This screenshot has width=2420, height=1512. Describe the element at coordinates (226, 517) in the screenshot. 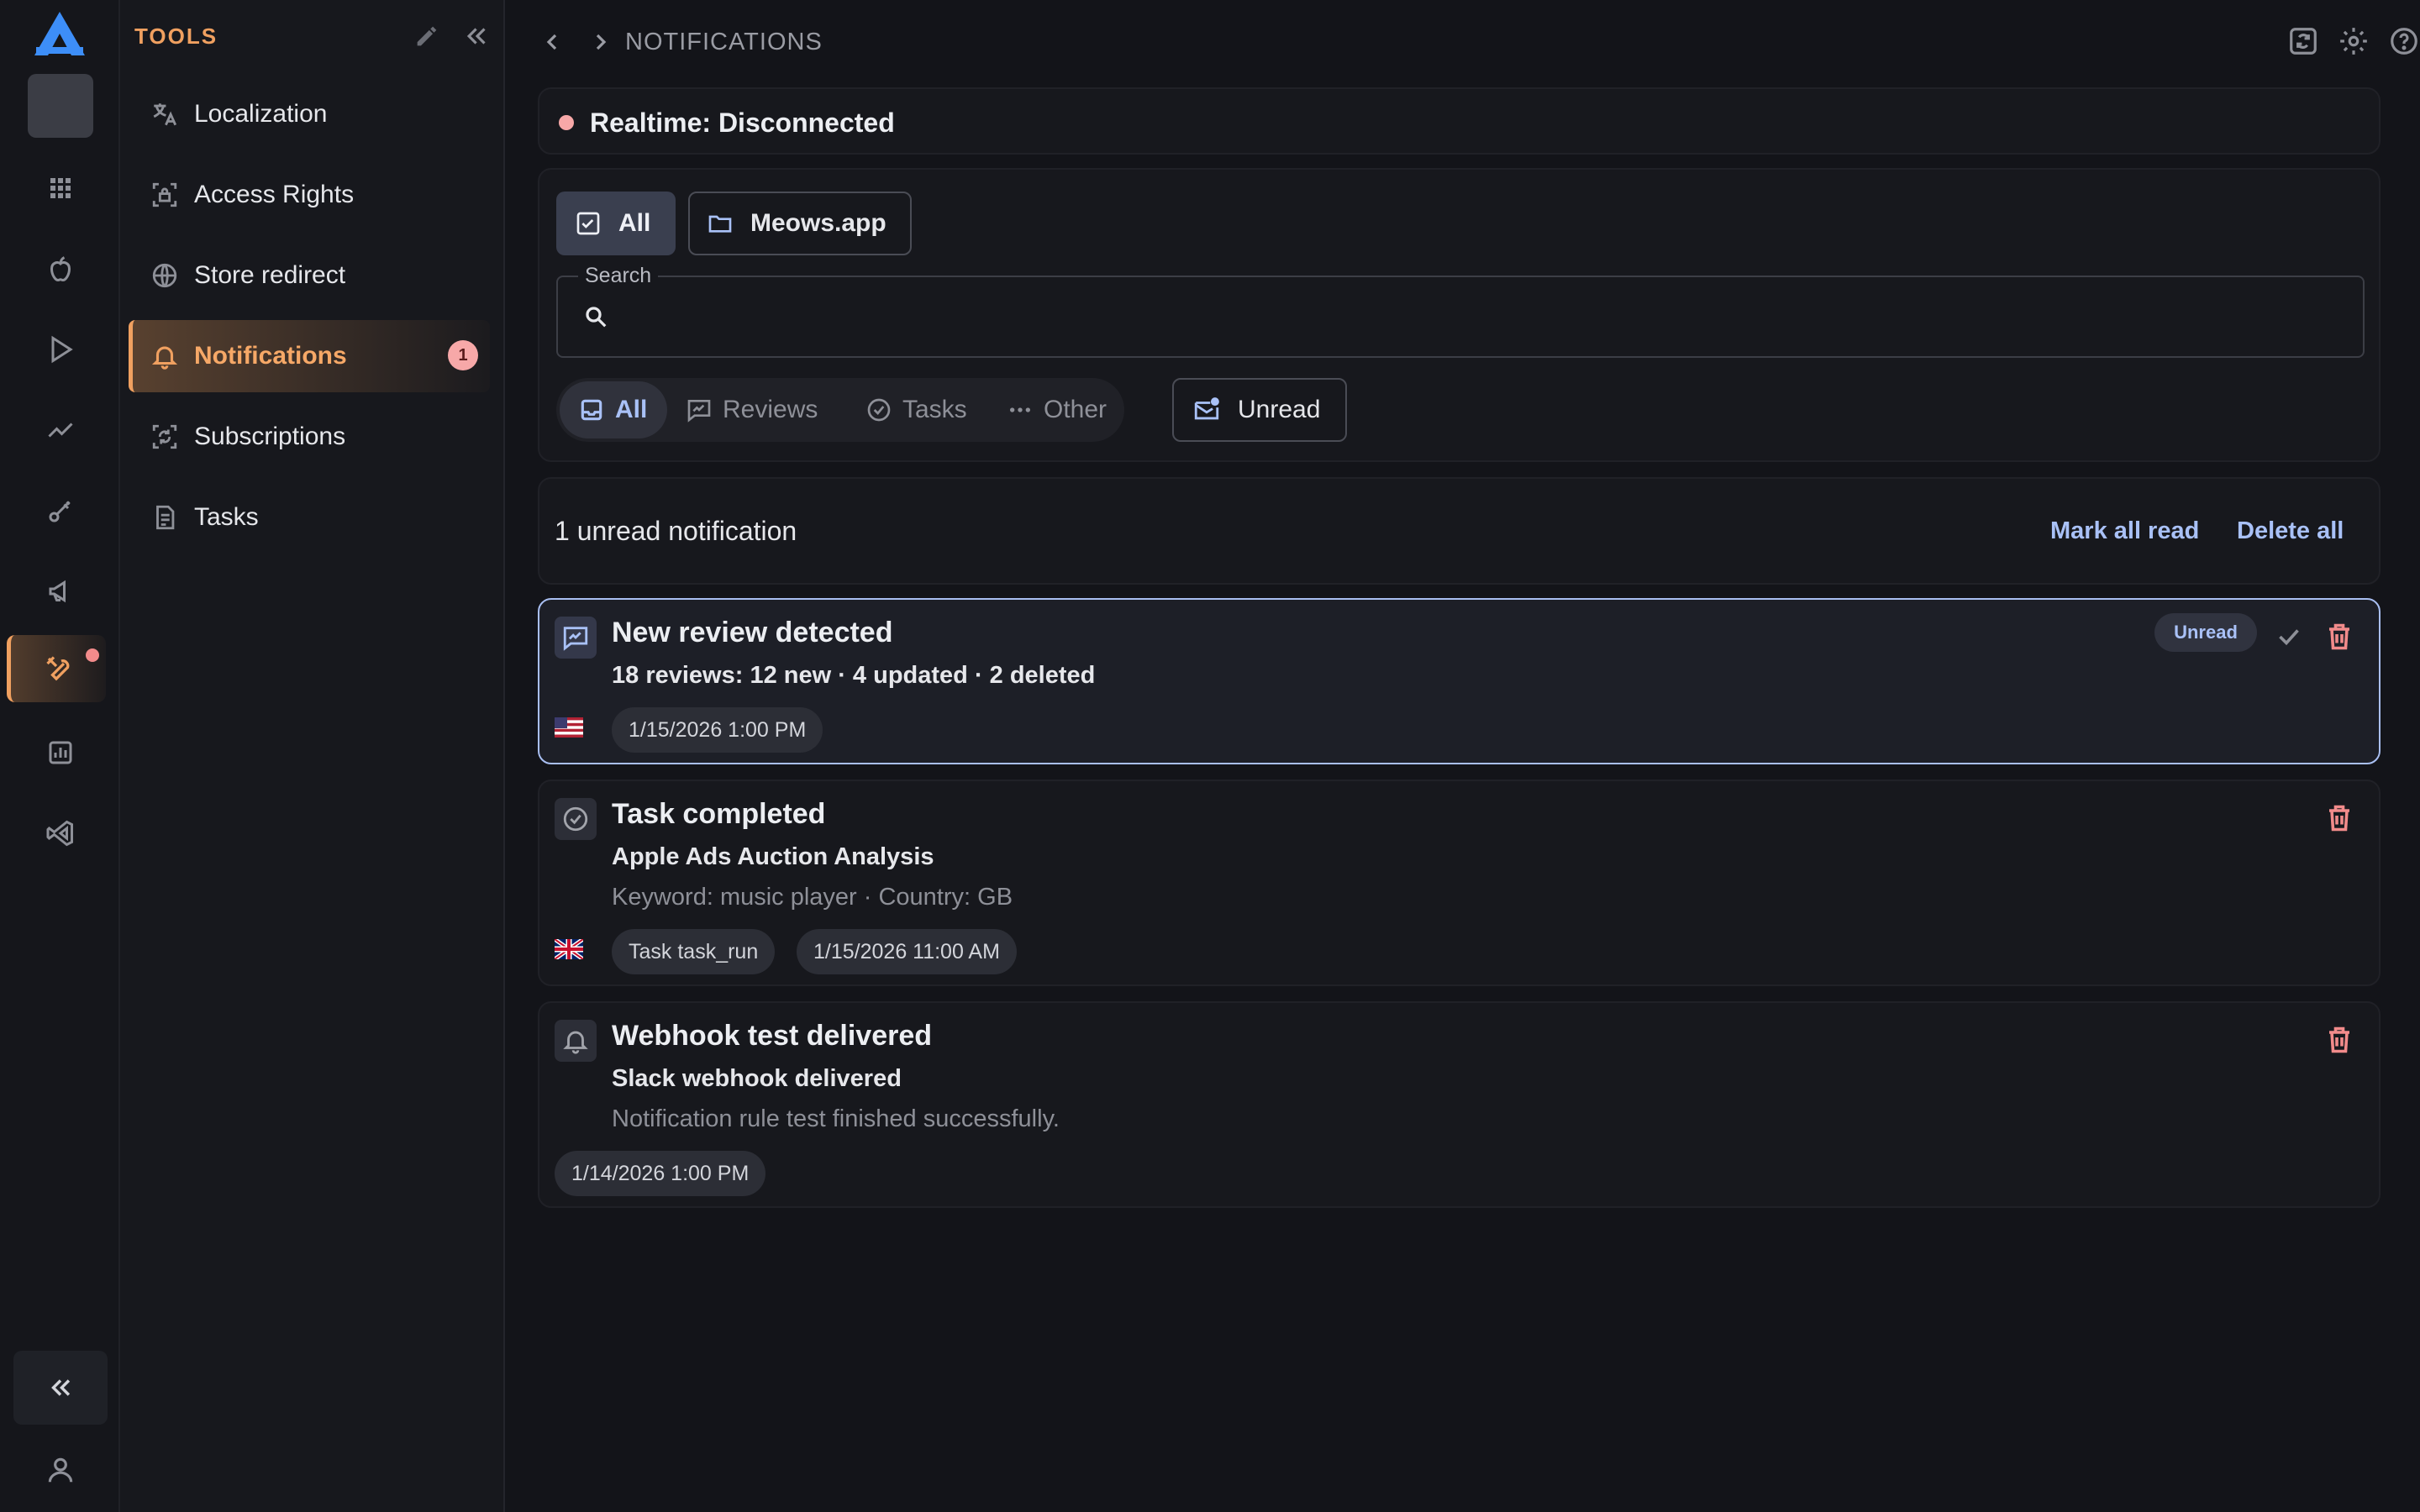

I see `sidebar-item-label: Tasks` at that location.